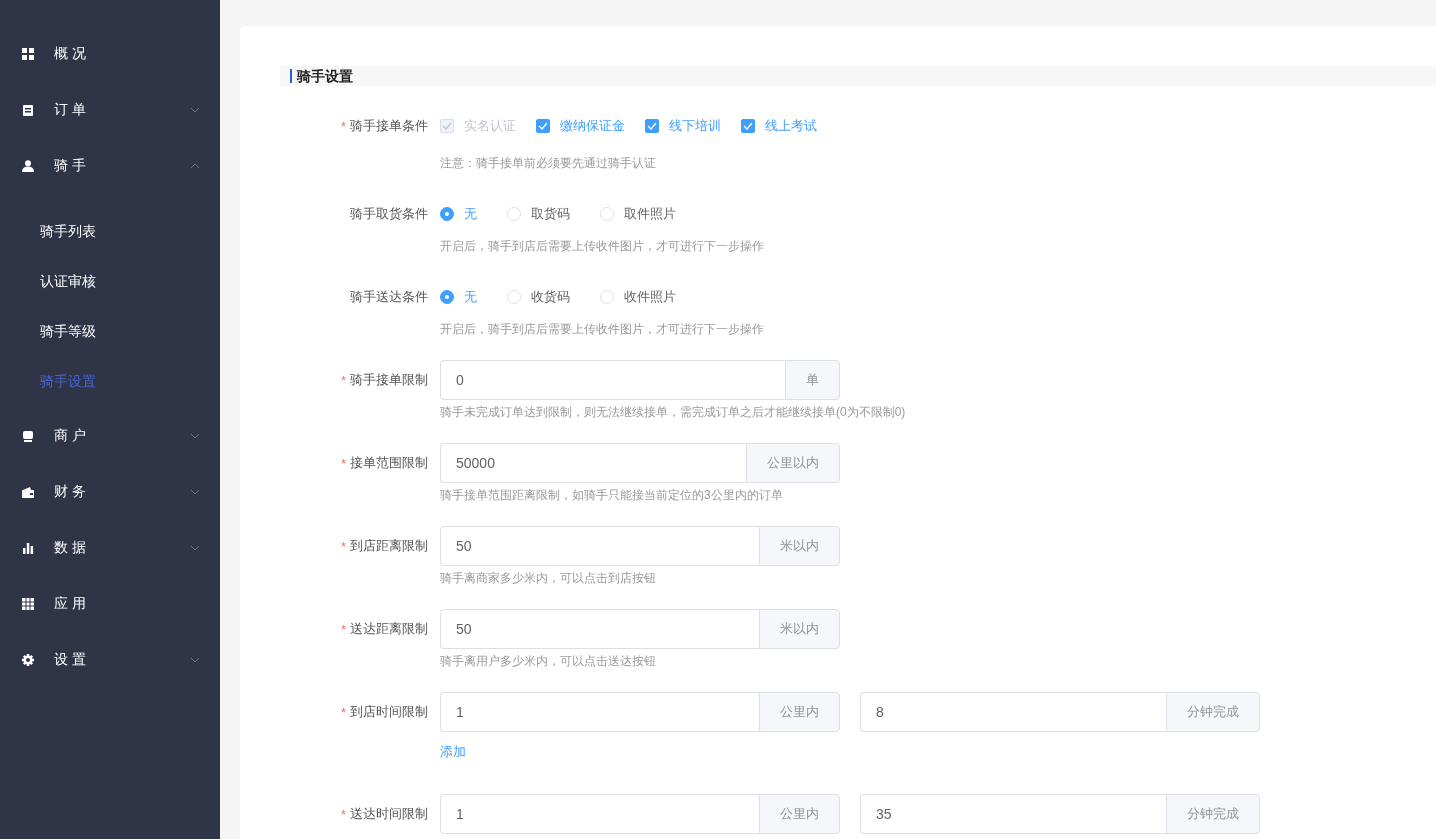 The width and height of the screenshot is (1436, 839). I want to click on radio-label: 收件照片, so click(650, 297).